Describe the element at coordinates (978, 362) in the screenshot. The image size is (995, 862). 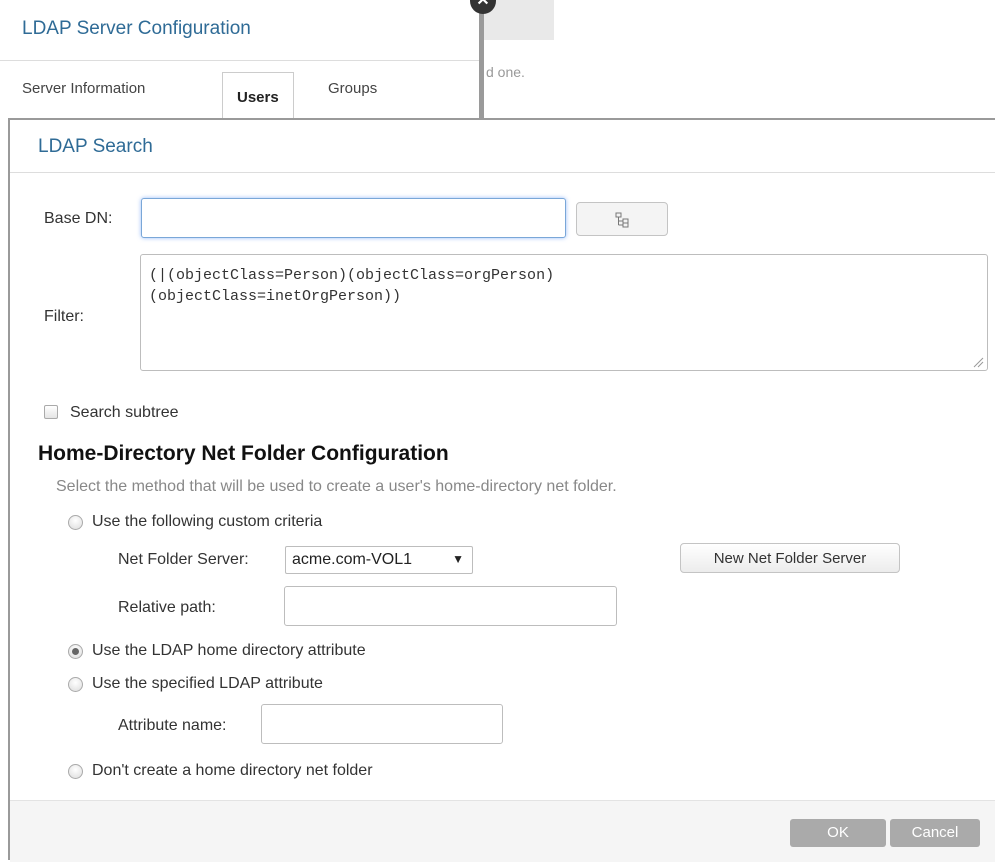
I see `resize-grip-icon` at that location.